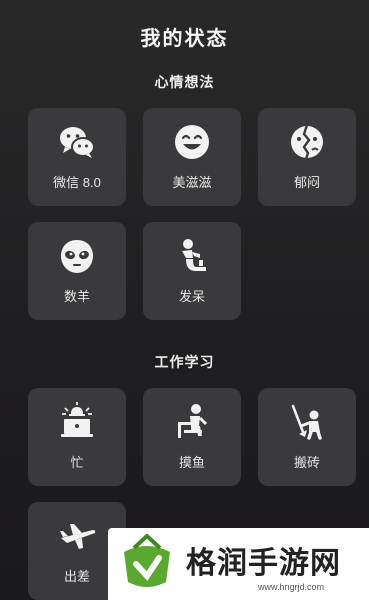  I want to click on section-title-work: 工作学习, so click(184, 362).